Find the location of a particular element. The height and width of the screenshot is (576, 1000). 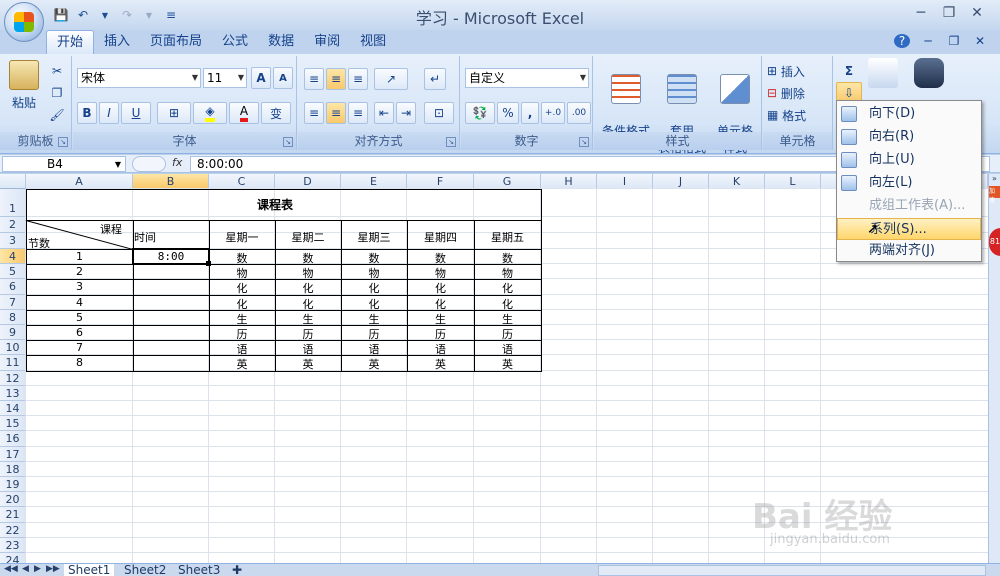

day-header: 星期三 is located at coordinates (374, 237).